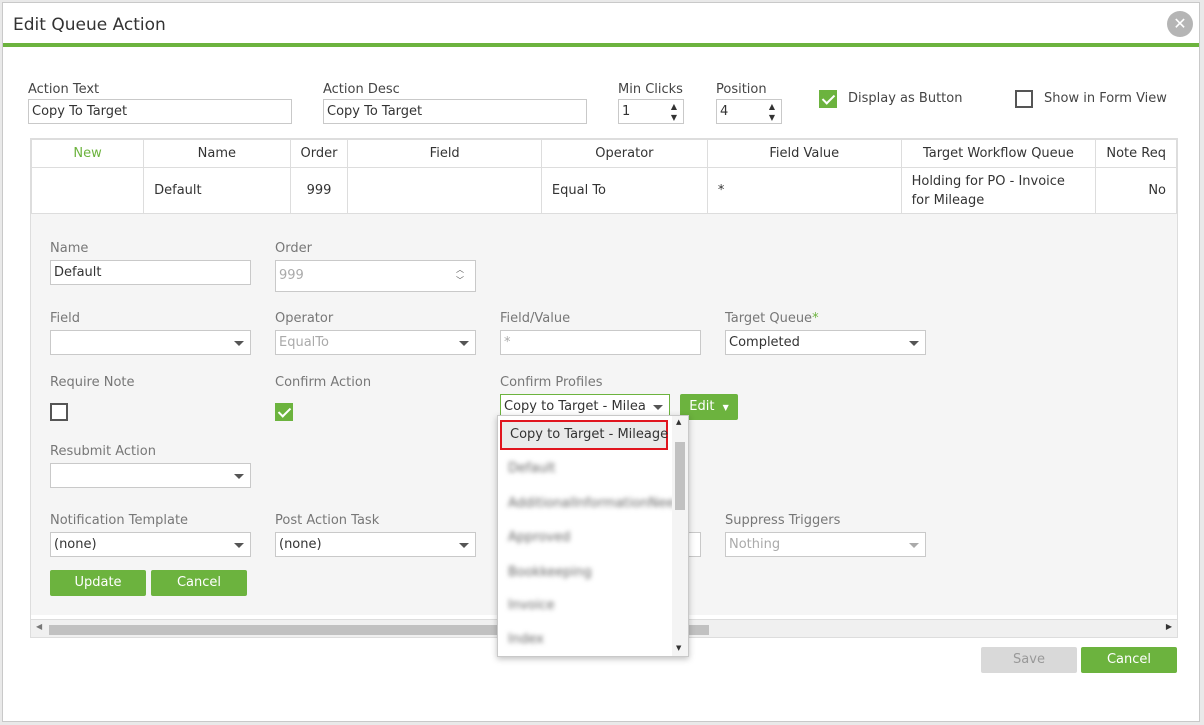  I want to click on notification-template-select-value: (none), so click(75, 544).